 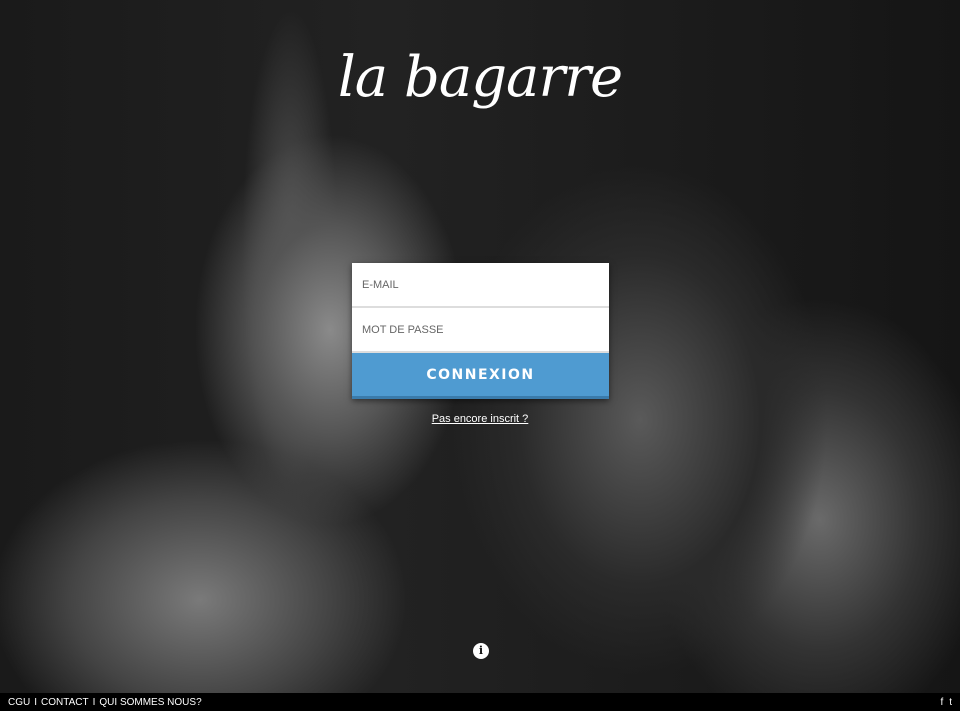 I want to click on facebook-icon: f, so click(x=941, y=702).